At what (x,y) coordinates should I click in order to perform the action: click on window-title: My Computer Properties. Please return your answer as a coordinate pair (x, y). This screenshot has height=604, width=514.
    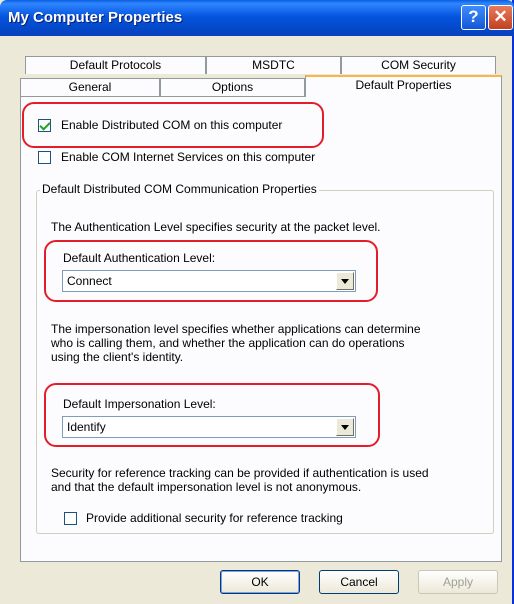
    Looking at the image, I should click on (95, 17).